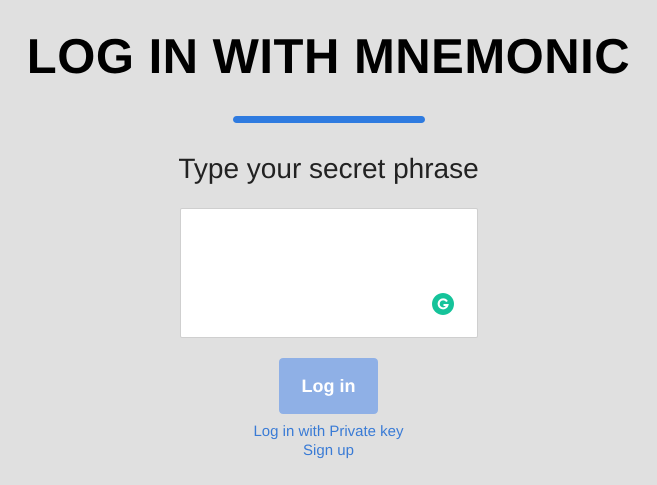 This screenshot has height=485, width=657. Describe the element at coordinates (329, 273) in the screenshot. I see `phrase-field` at that location.